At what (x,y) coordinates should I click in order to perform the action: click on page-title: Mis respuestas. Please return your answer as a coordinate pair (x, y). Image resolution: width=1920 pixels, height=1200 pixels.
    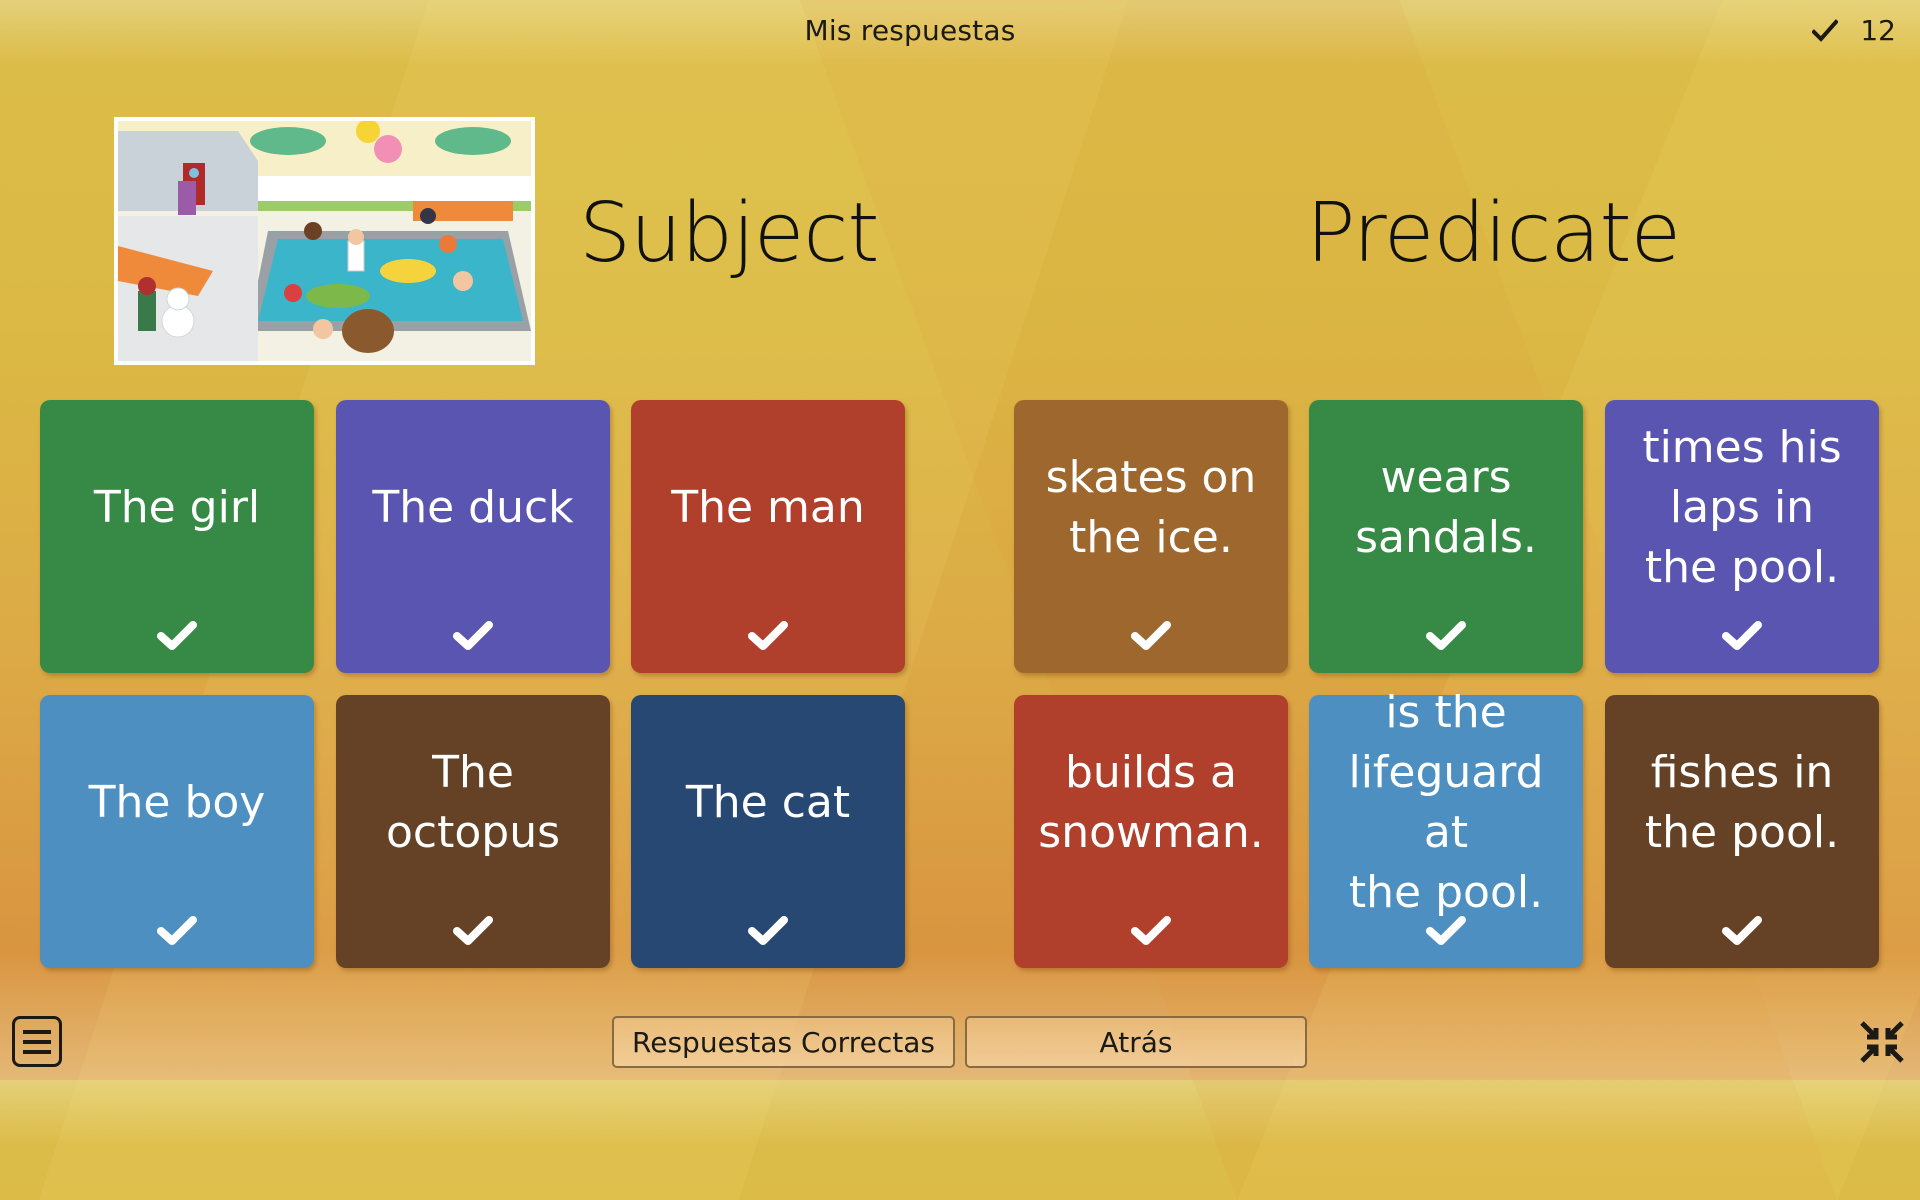
    Looking at the image, I should click on (910, 30).